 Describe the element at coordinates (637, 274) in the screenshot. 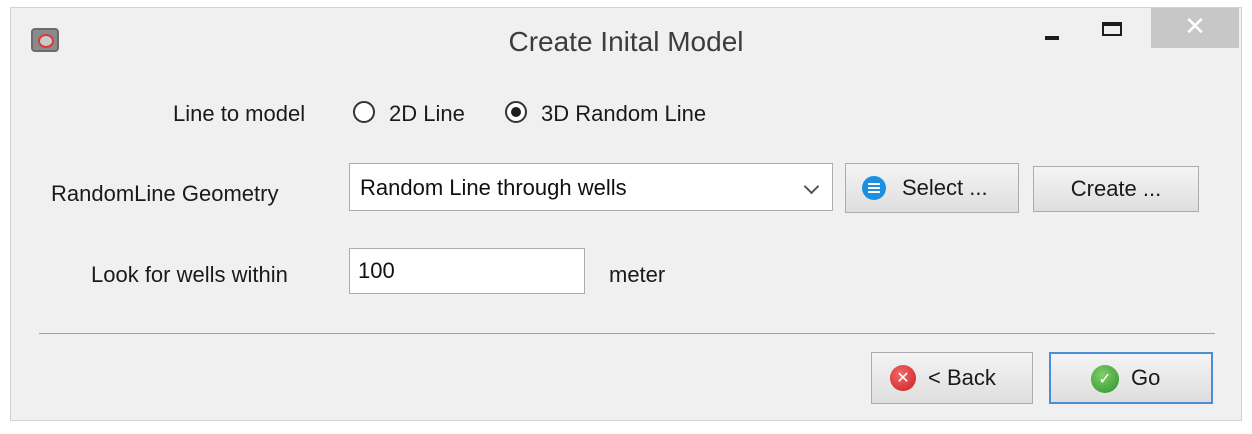

I see `unit-label: meter` at that location.